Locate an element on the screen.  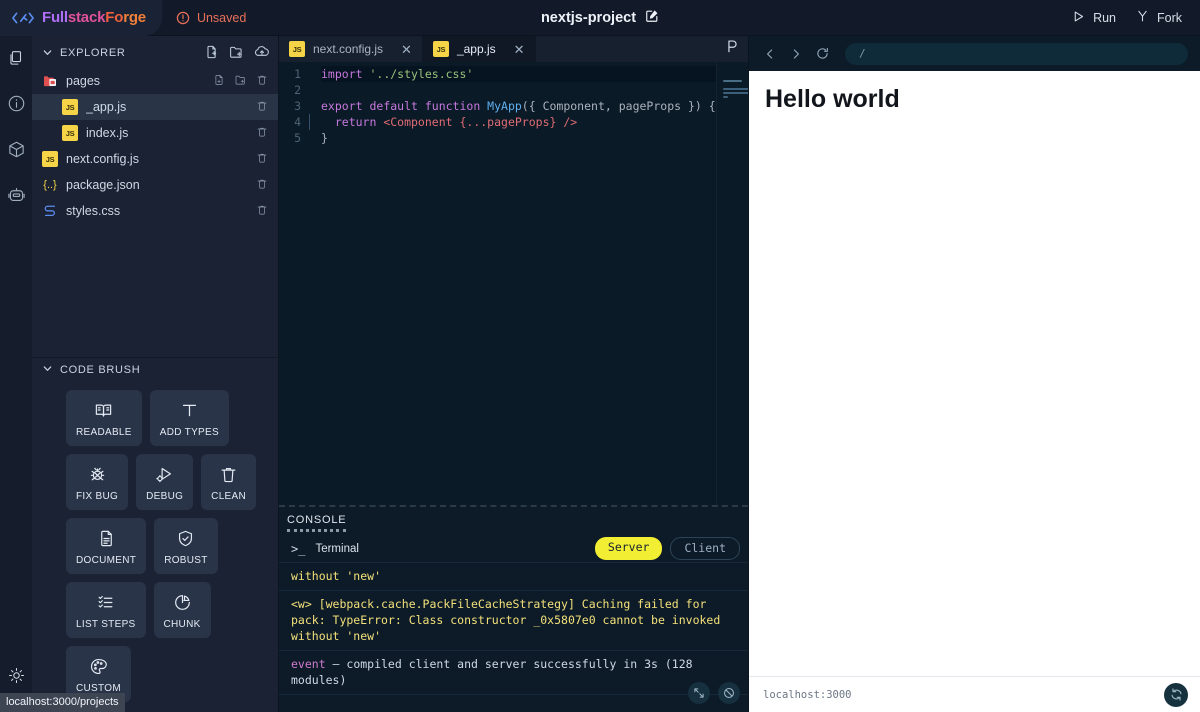
line-number: 5 is located at coordinates (297, 138).